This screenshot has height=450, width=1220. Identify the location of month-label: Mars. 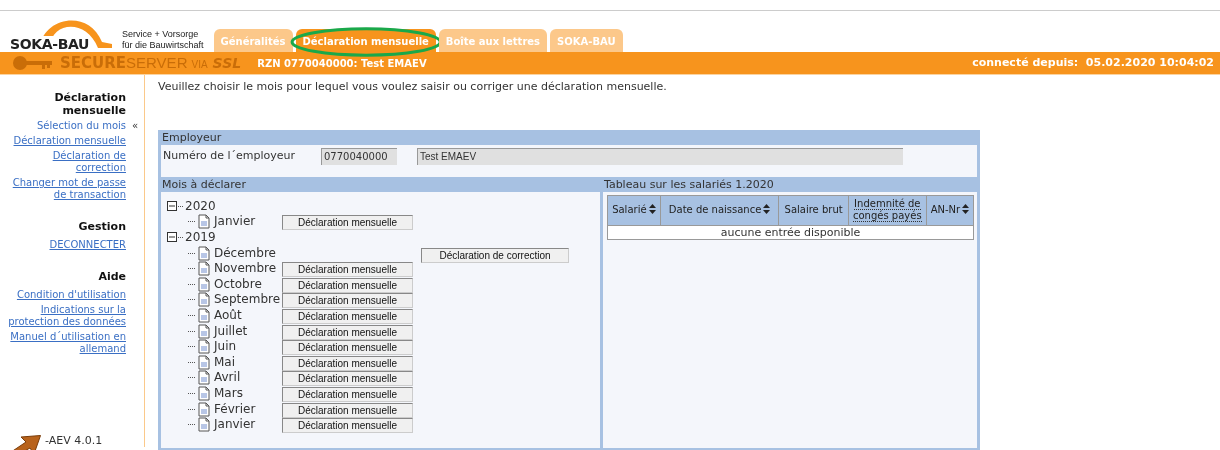
(248, 393).